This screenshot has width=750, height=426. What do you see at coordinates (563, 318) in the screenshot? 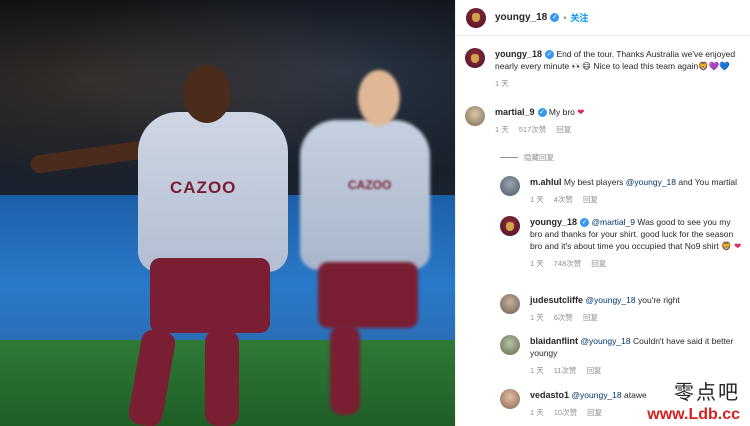
I see `reply-likes: 6次赞` at bounding box center [563, 318].